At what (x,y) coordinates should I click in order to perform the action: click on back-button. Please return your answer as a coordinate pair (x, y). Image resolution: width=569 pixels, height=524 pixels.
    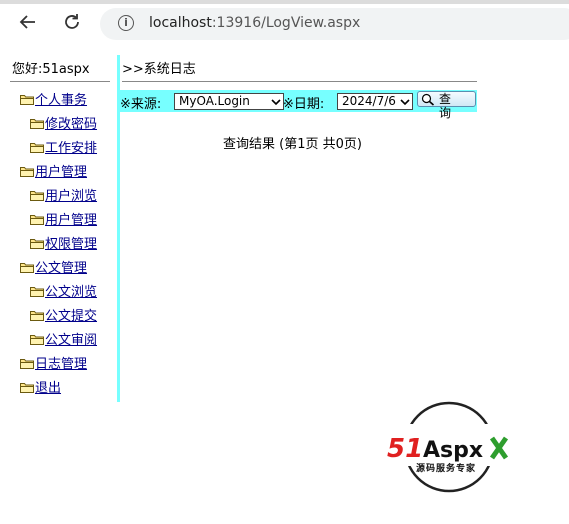
    Looking at the image, I should click on (28, 24).